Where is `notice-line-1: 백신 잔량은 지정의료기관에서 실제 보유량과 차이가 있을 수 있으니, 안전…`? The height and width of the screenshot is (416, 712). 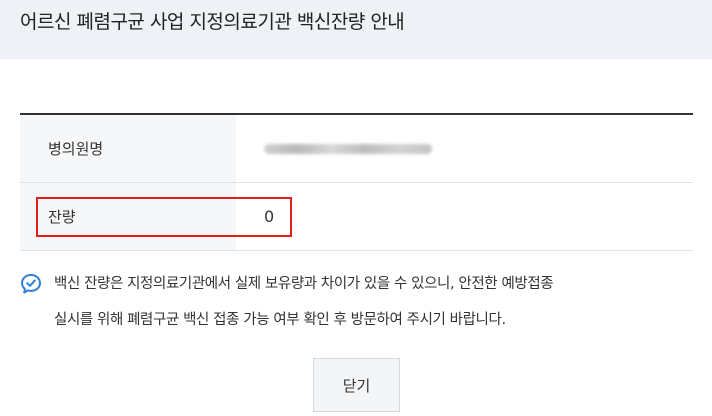
notice-line-1: 백신 잔량은 지정의료기관에서 실제 보유량과 차이가 있을 수 있으니, 안전… is located at coordinates (304, 284).